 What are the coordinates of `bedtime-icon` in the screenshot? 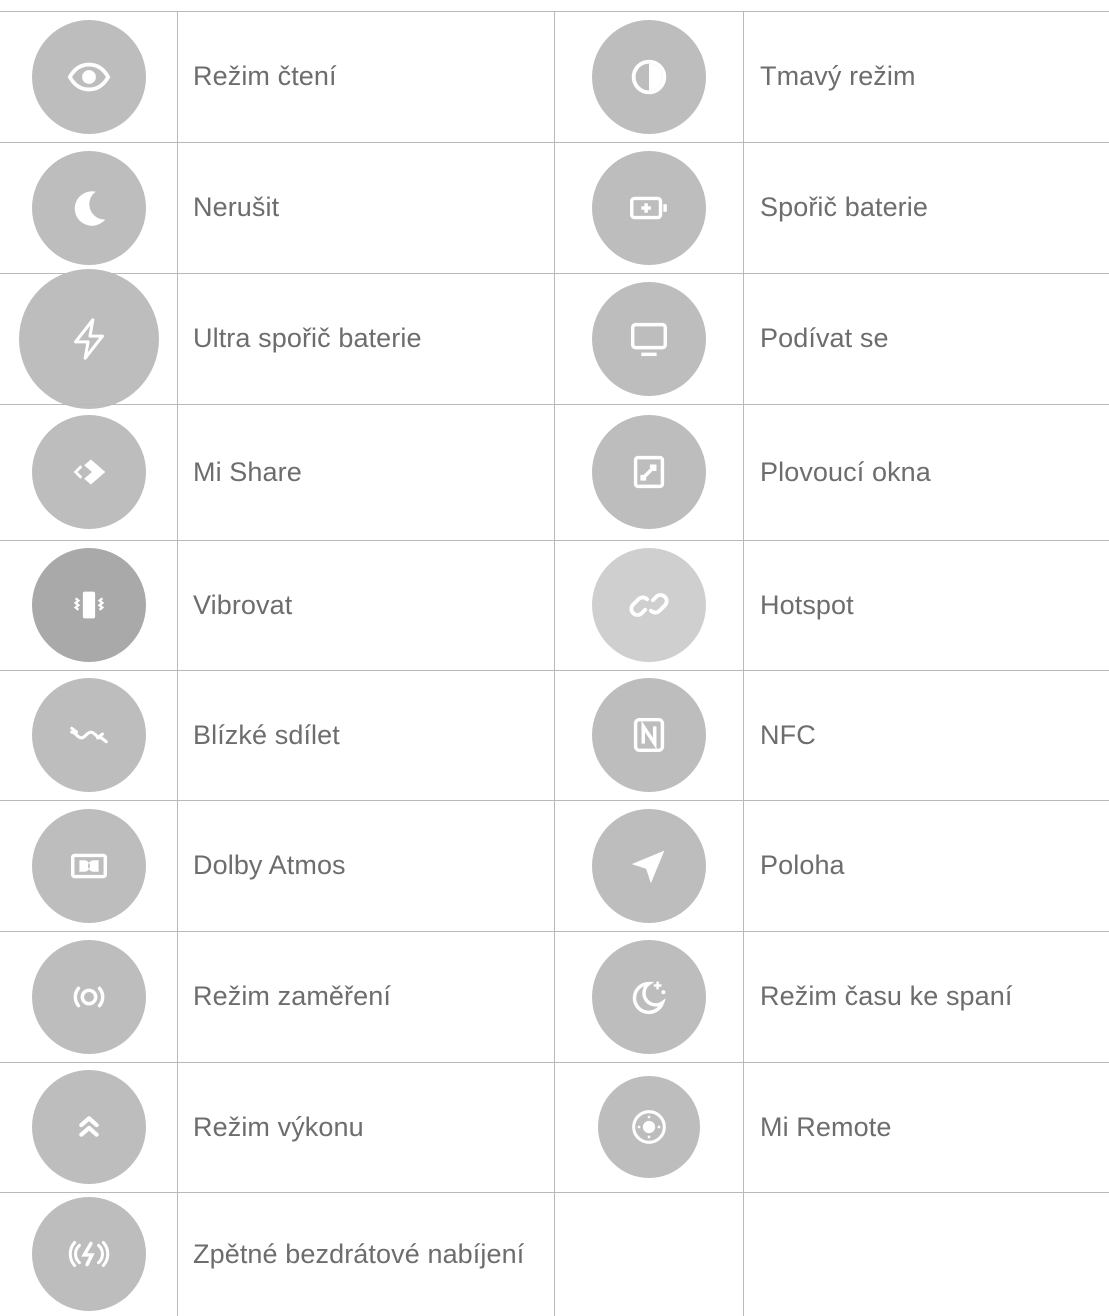 It's located at (649, 996).